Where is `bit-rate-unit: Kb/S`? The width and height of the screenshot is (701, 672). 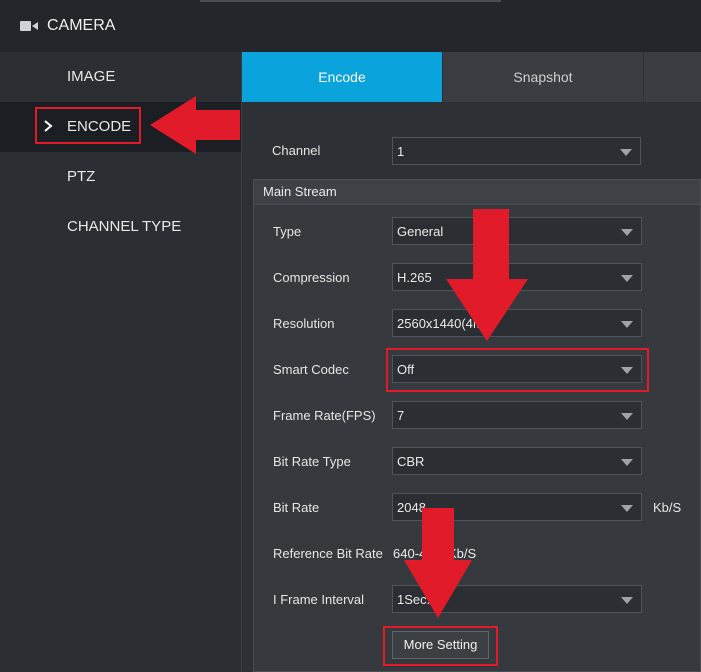
bit-rate-unit: Kb/S is located at coordinates (667, 507).